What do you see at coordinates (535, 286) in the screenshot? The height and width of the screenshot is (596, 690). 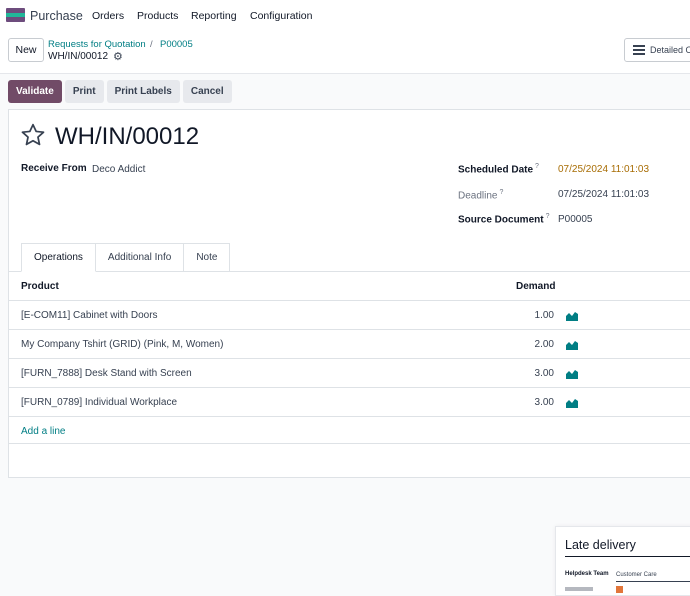 I see `column-demand: Demand` at bounding box center [535, 286].